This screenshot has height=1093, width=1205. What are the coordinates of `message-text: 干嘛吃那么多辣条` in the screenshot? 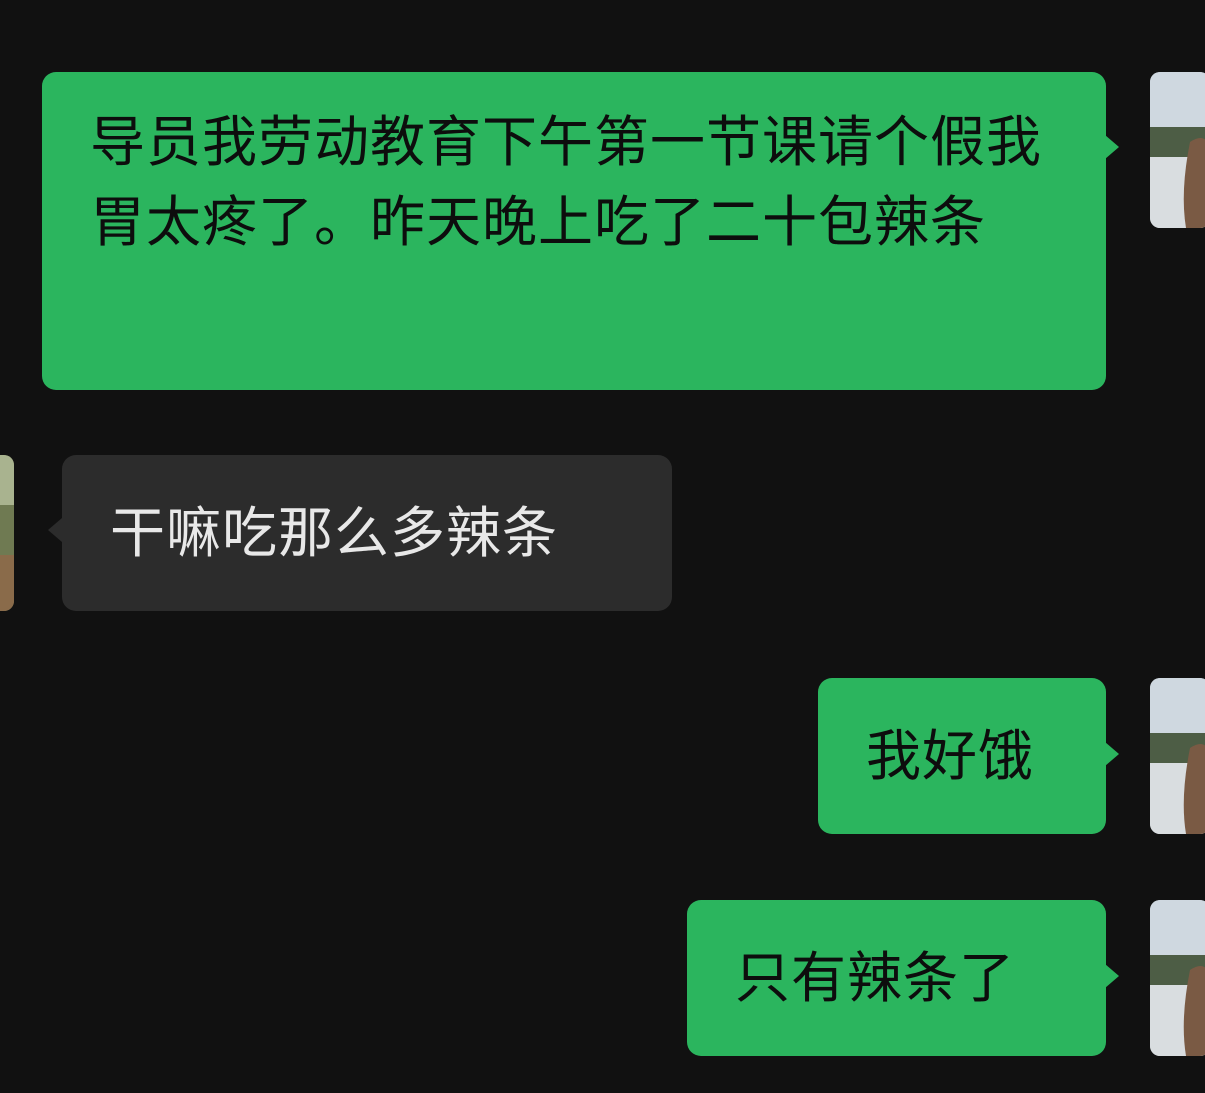 It's located at (334, 533).